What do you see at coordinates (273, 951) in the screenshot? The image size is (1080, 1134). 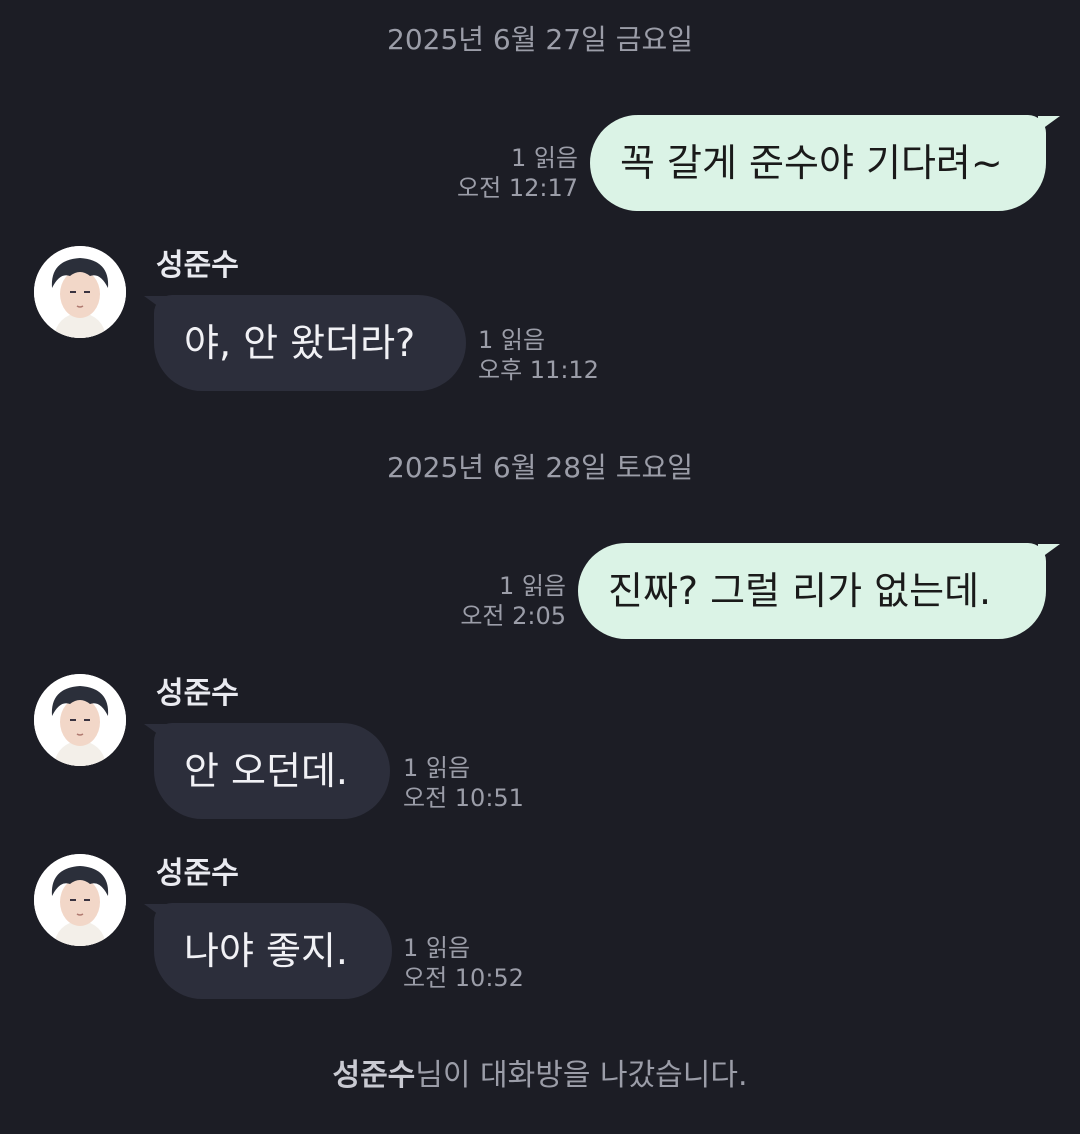 I see `message-bubble-incoming: 나야 좋지.` at bounding box center [273, 951].